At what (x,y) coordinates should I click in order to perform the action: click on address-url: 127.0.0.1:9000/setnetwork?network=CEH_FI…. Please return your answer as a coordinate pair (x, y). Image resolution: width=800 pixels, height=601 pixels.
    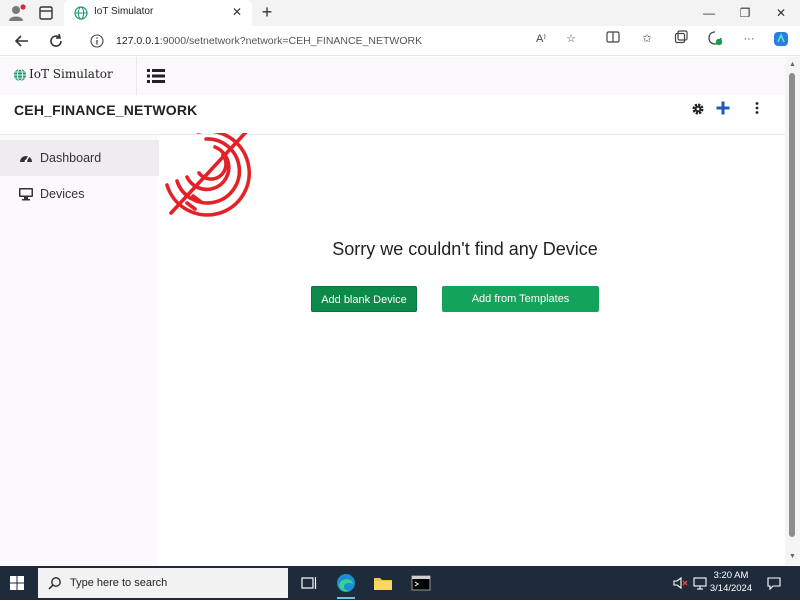
    Looking at the image, I should click on (269, 41).